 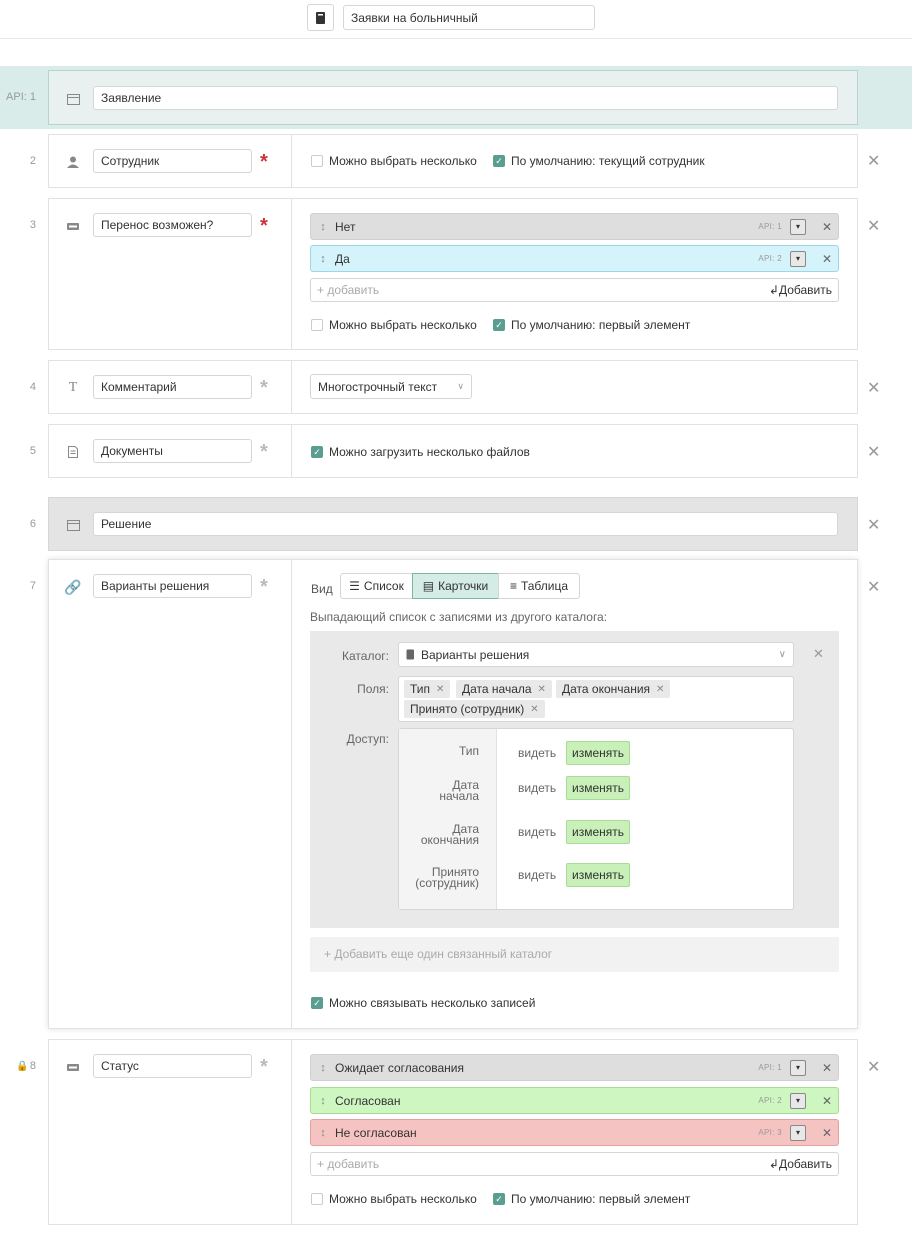 I want to click on field-name-input: Статус, so click(x=172, y=1066).